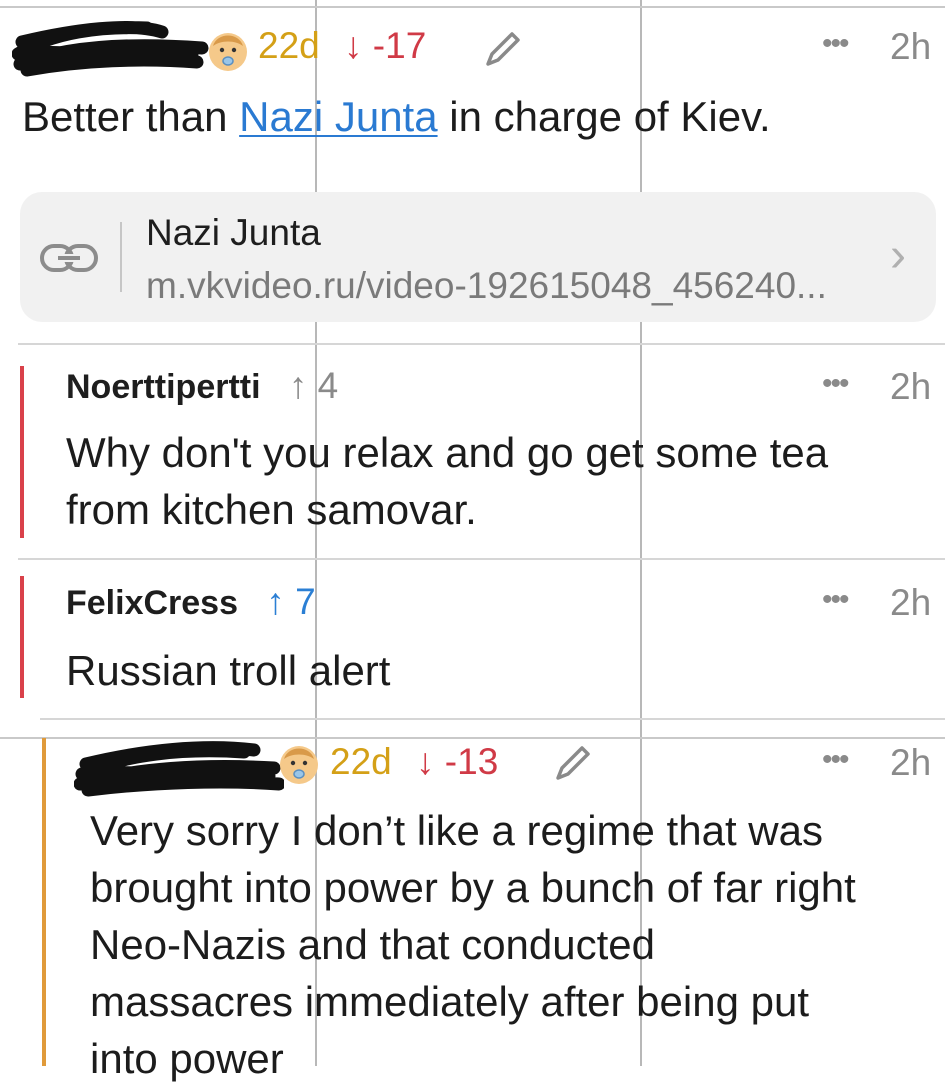 The height and width of the screenshot is (1087, 945). Describe the element at coordinates (152, 603) in the screenshot. I see `username: FelixCress` at that location.